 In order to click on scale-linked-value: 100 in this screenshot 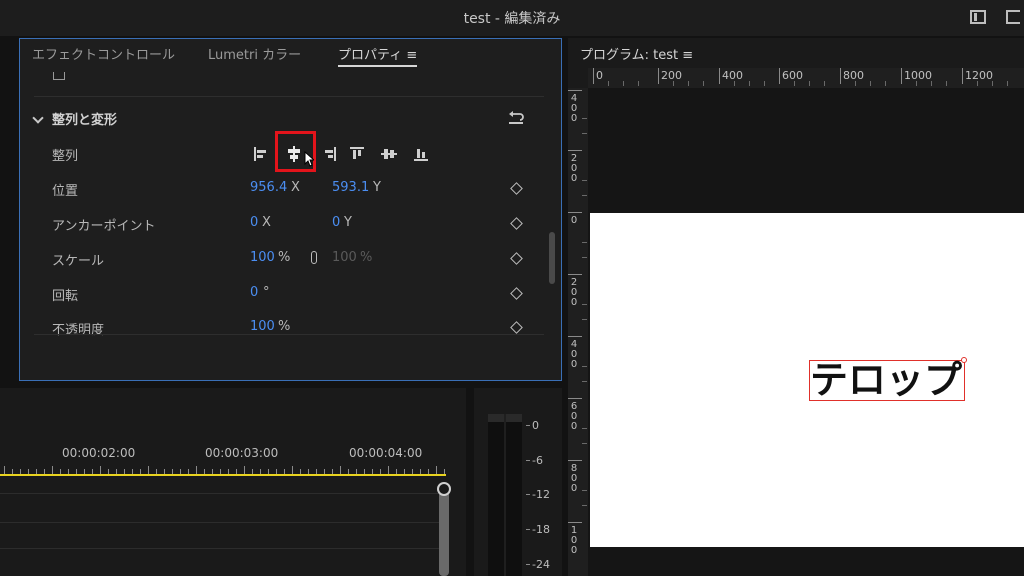, I will do `click(344, 257)`.